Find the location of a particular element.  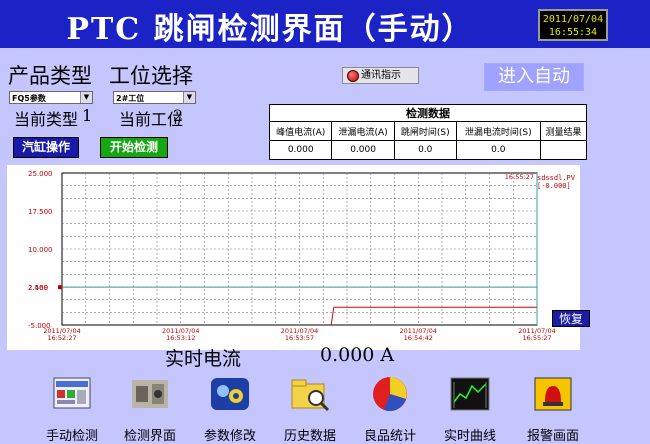

nav-parameter: 参数修改 is located at coordinates (230, 408).